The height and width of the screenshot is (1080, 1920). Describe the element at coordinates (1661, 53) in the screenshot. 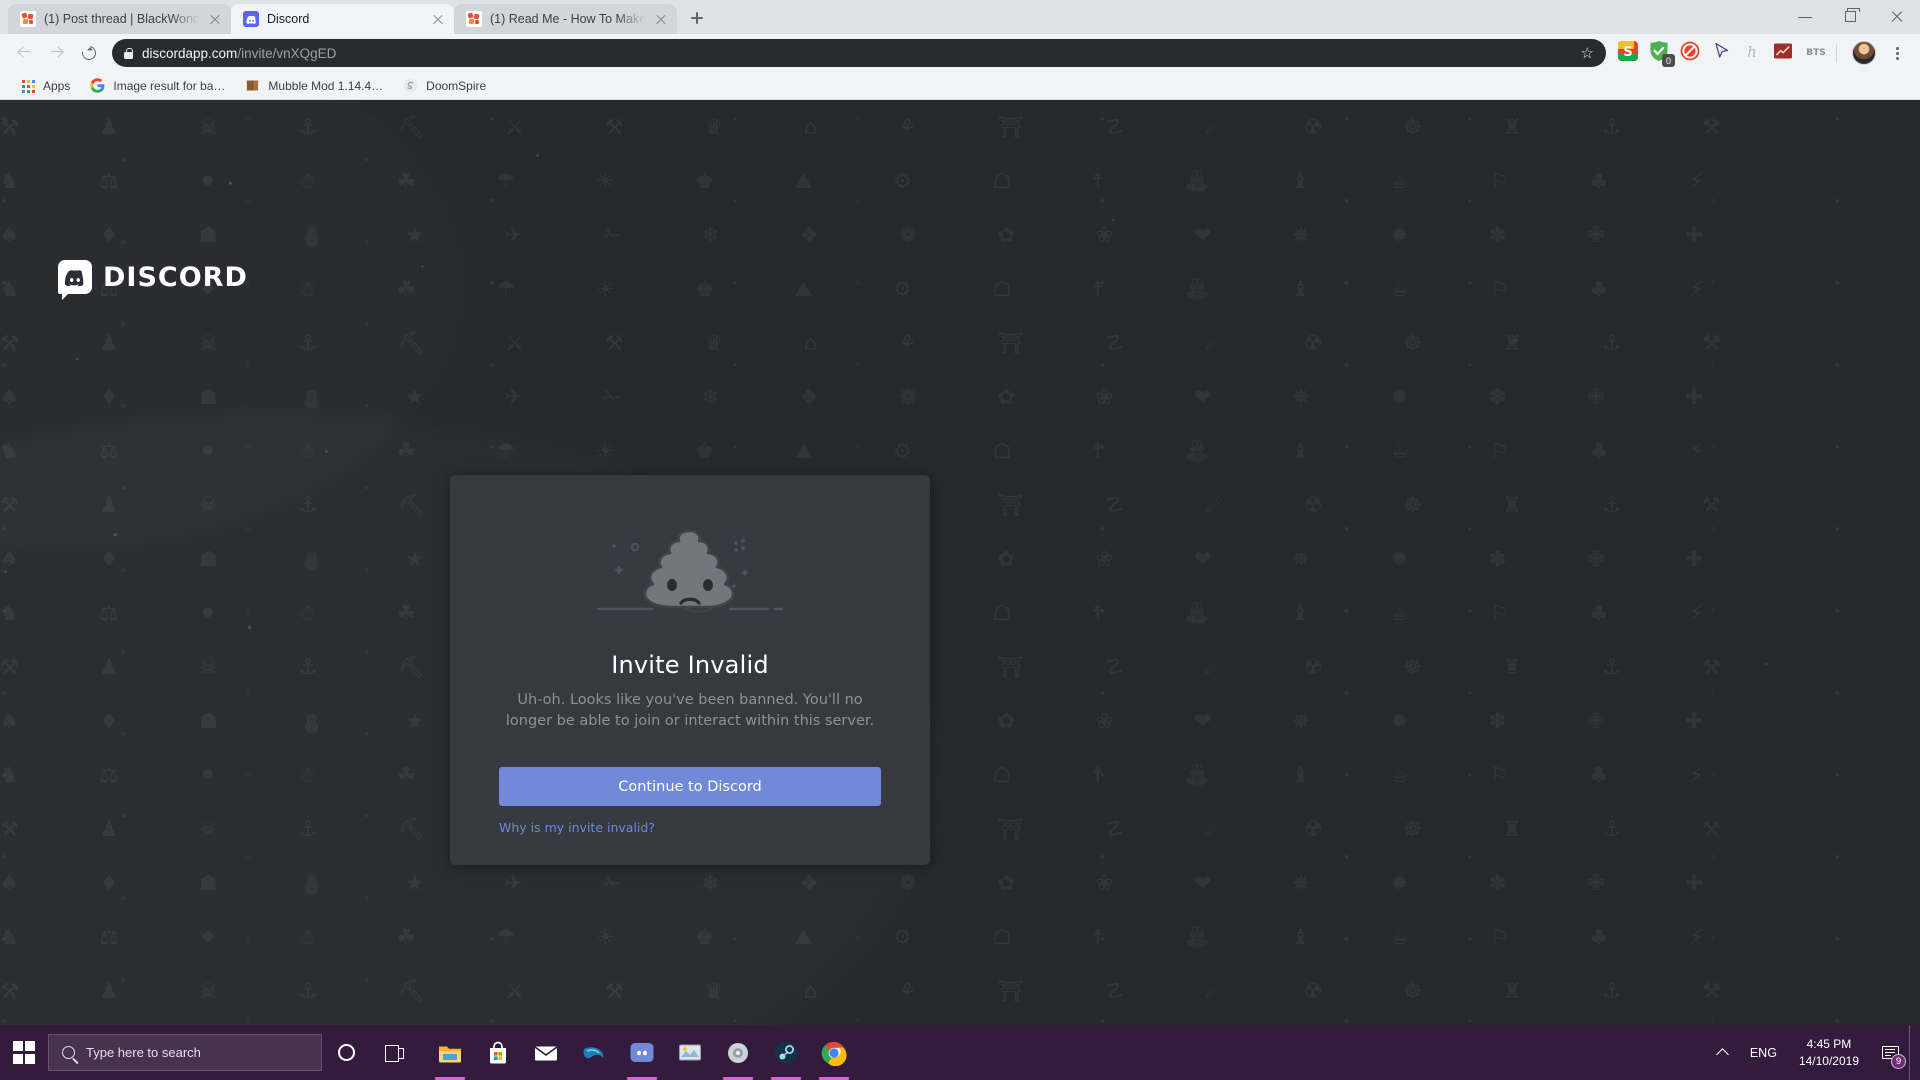

I see `adguard-extension-icon: 0` at that location.